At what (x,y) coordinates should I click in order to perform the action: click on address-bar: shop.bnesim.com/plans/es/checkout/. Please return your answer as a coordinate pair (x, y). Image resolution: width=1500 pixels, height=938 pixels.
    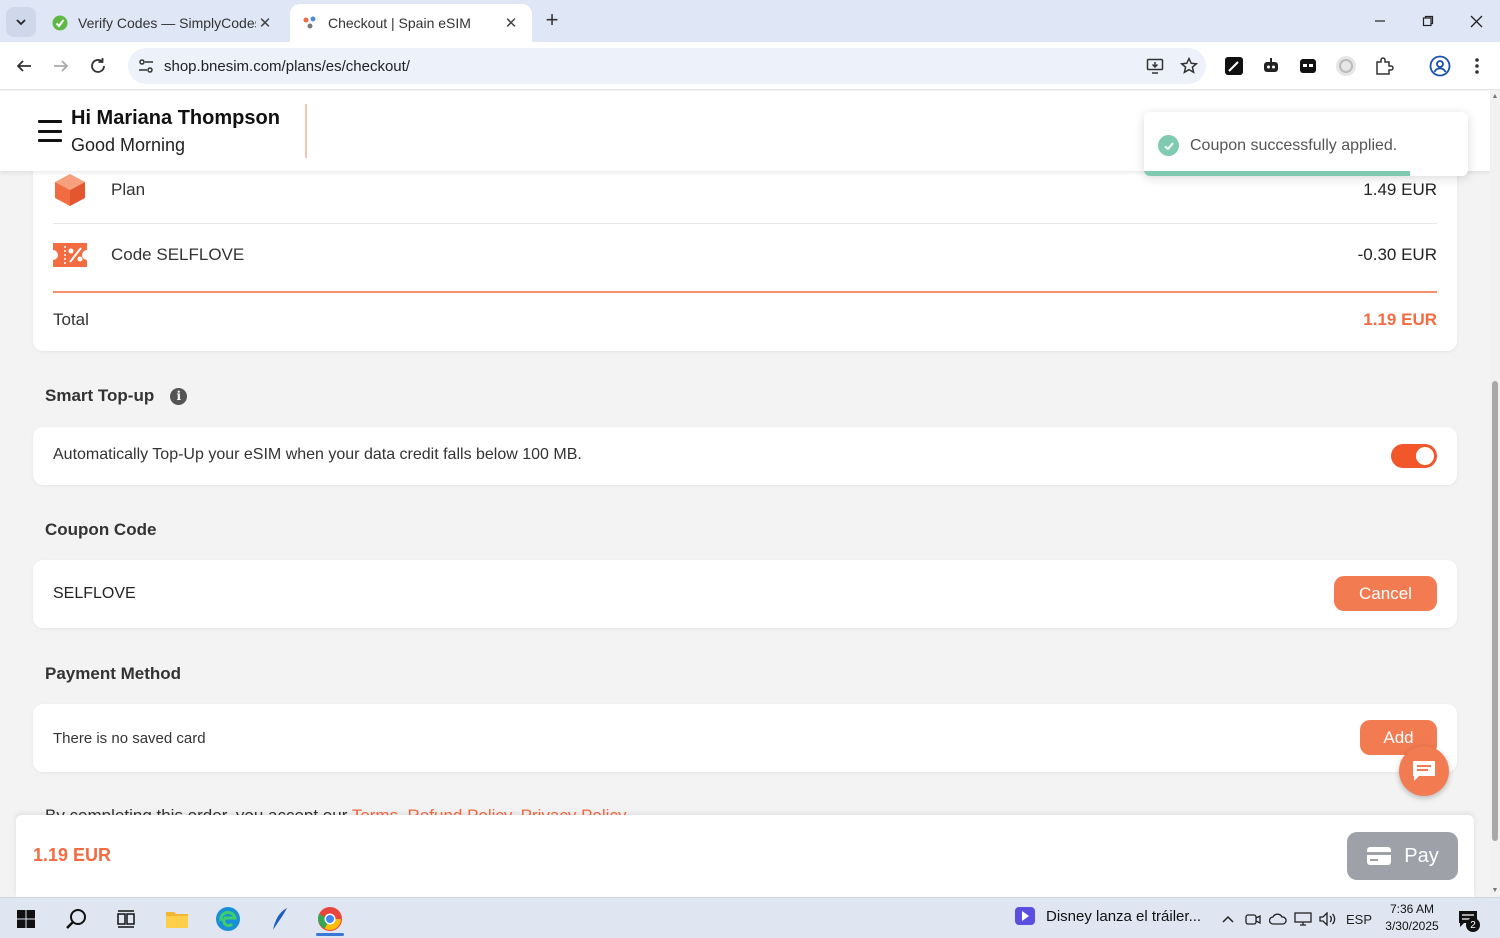
    Looking at the image, I should click on (667, 66).